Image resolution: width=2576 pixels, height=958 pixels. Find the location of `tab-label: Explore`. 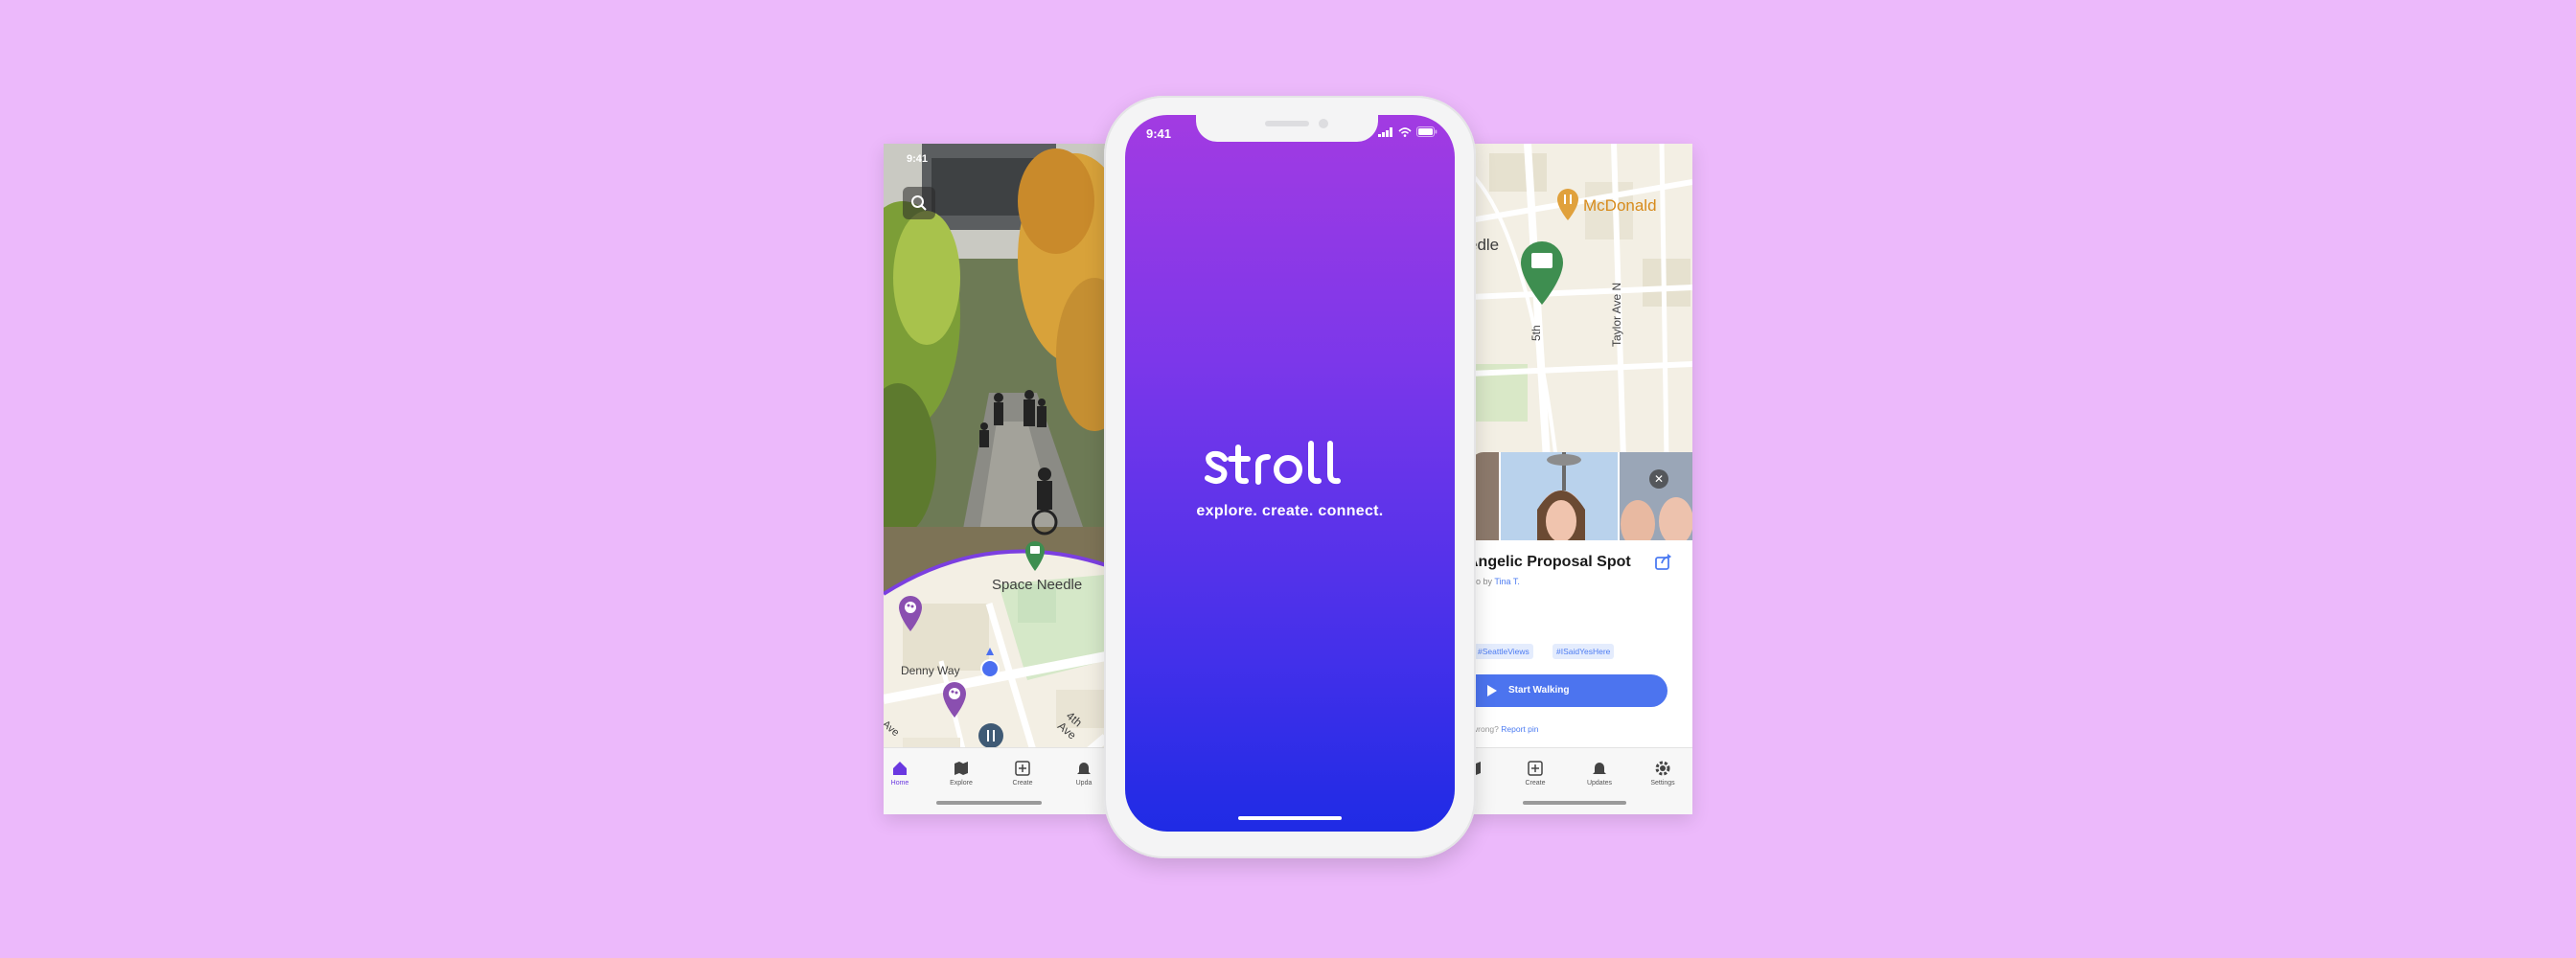

tab-label: Explore is located at coordinates (961, 784).